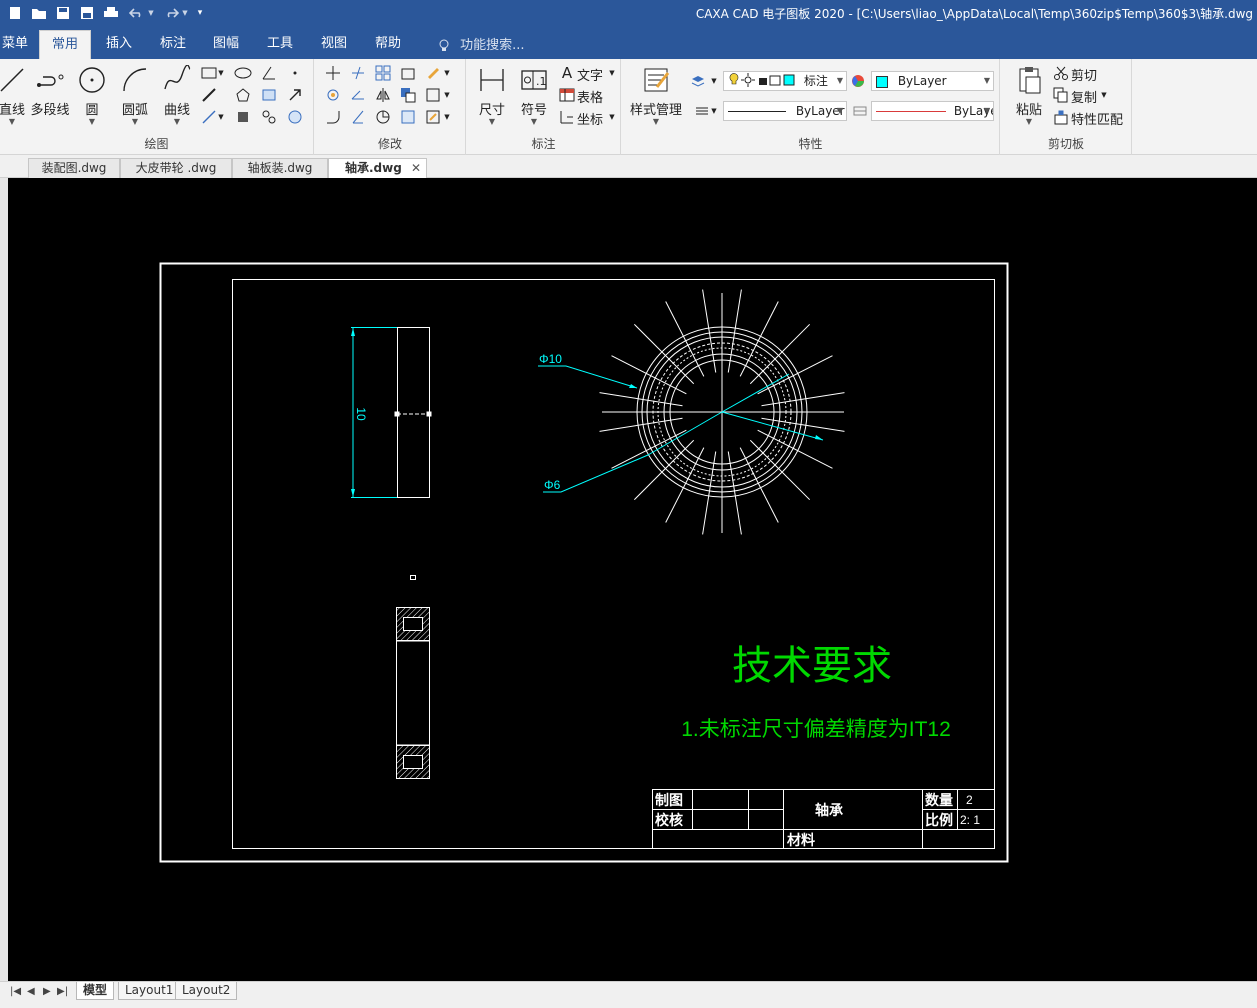  Describe the element at coordinates (714, 81) in the screenshot. I see `layer-manager-dropdown-icon: ▼` at that location.